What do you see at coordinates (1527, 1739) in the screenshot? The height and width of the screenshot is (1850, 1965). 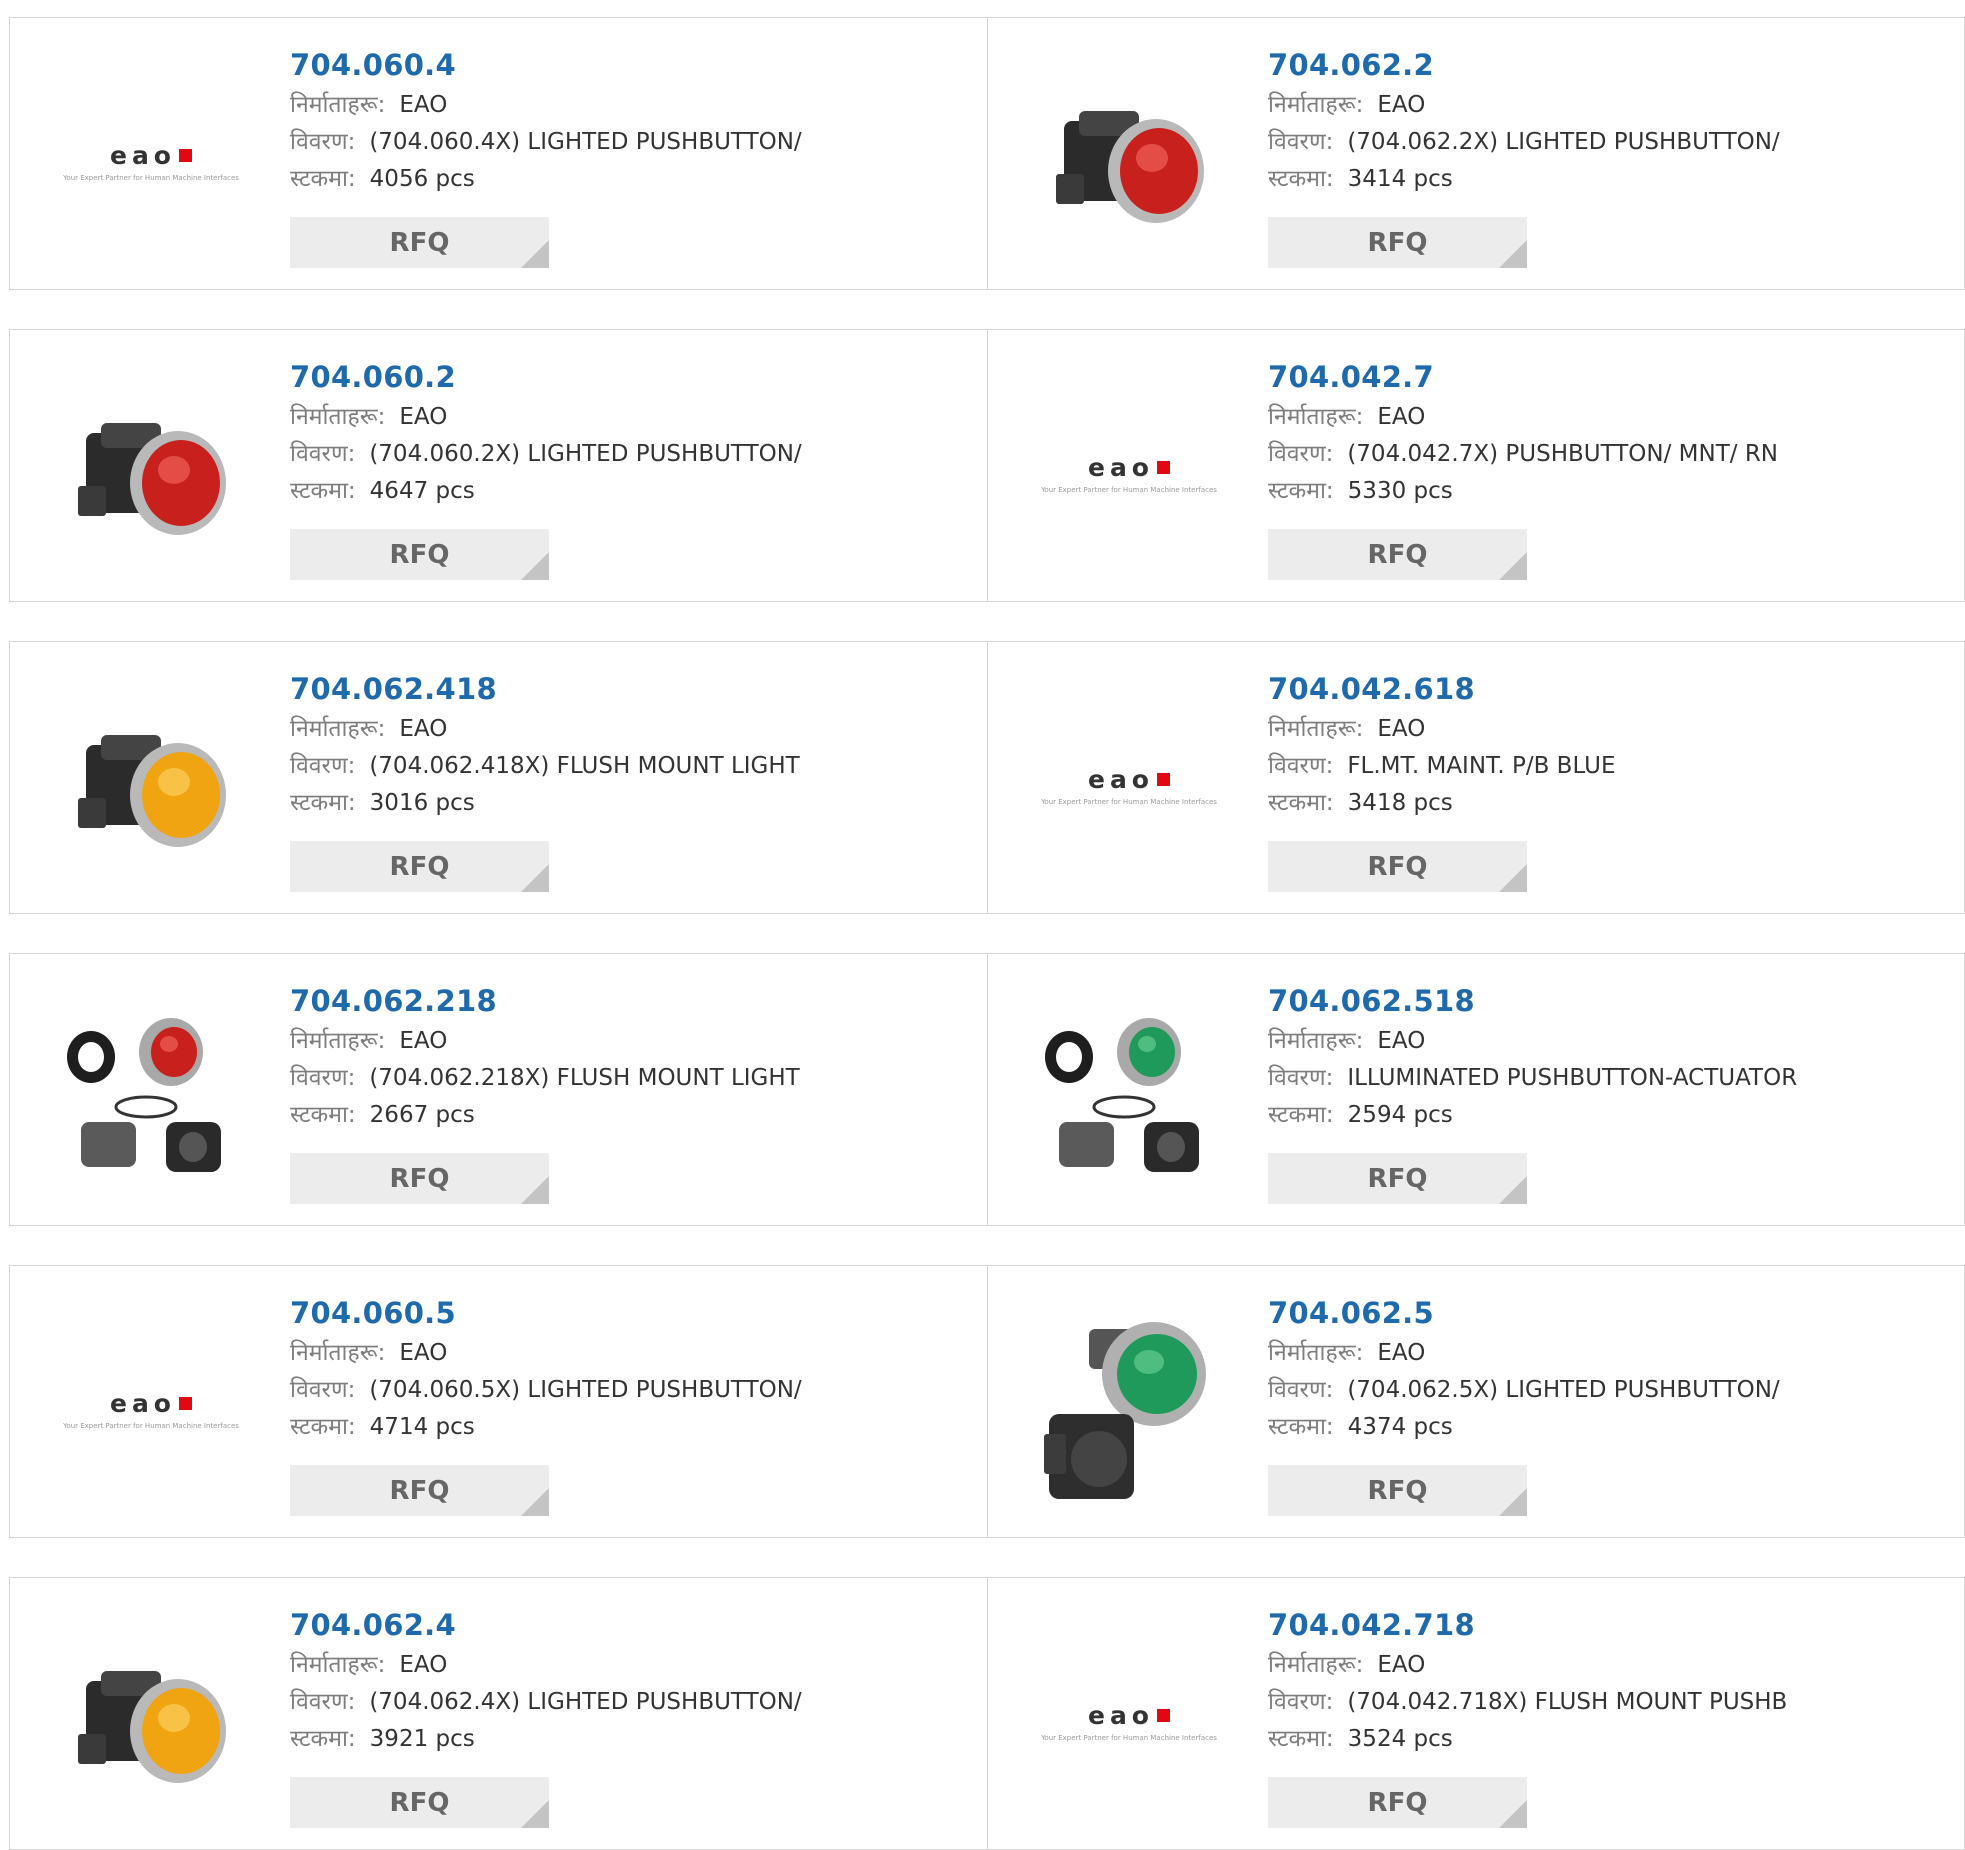 I see `stock-row: स्टकमा: 3524 pcs` at bounding box center [1527, 1739].